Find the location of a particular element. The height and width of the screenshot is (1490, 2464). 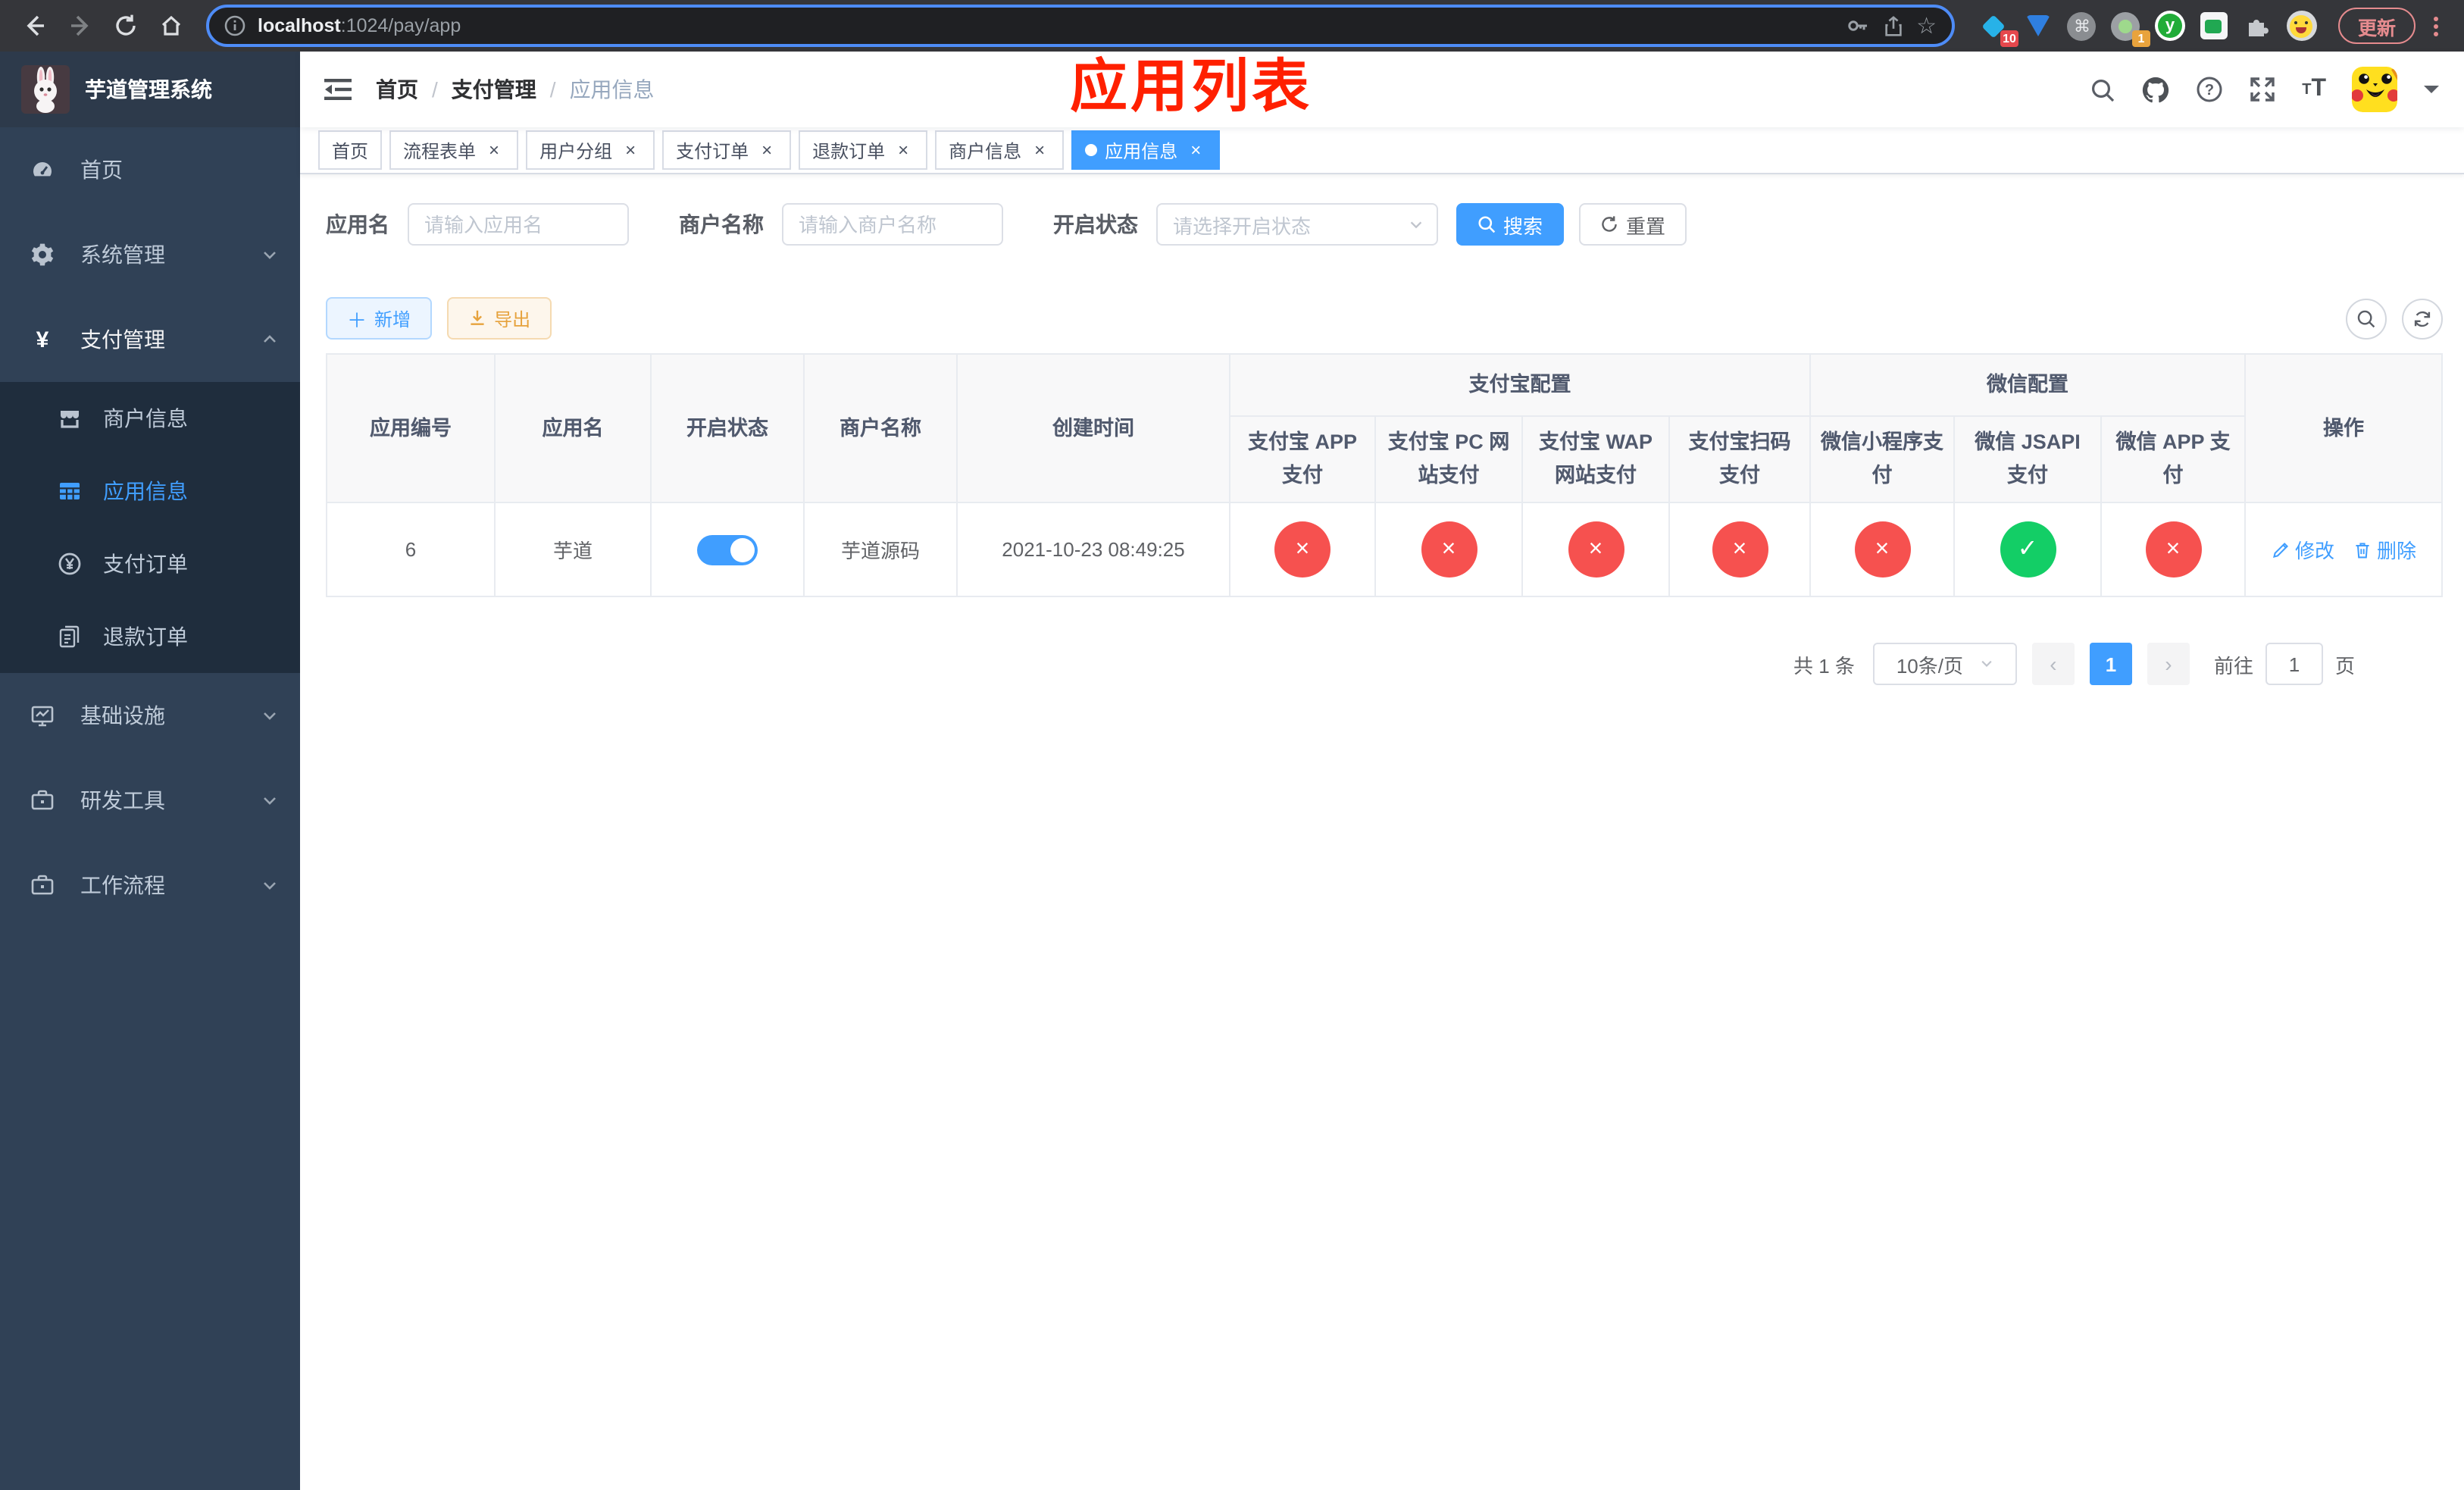

sidebar-item-payment: ¥ 支付管理 is located at coordinates (150, 340).